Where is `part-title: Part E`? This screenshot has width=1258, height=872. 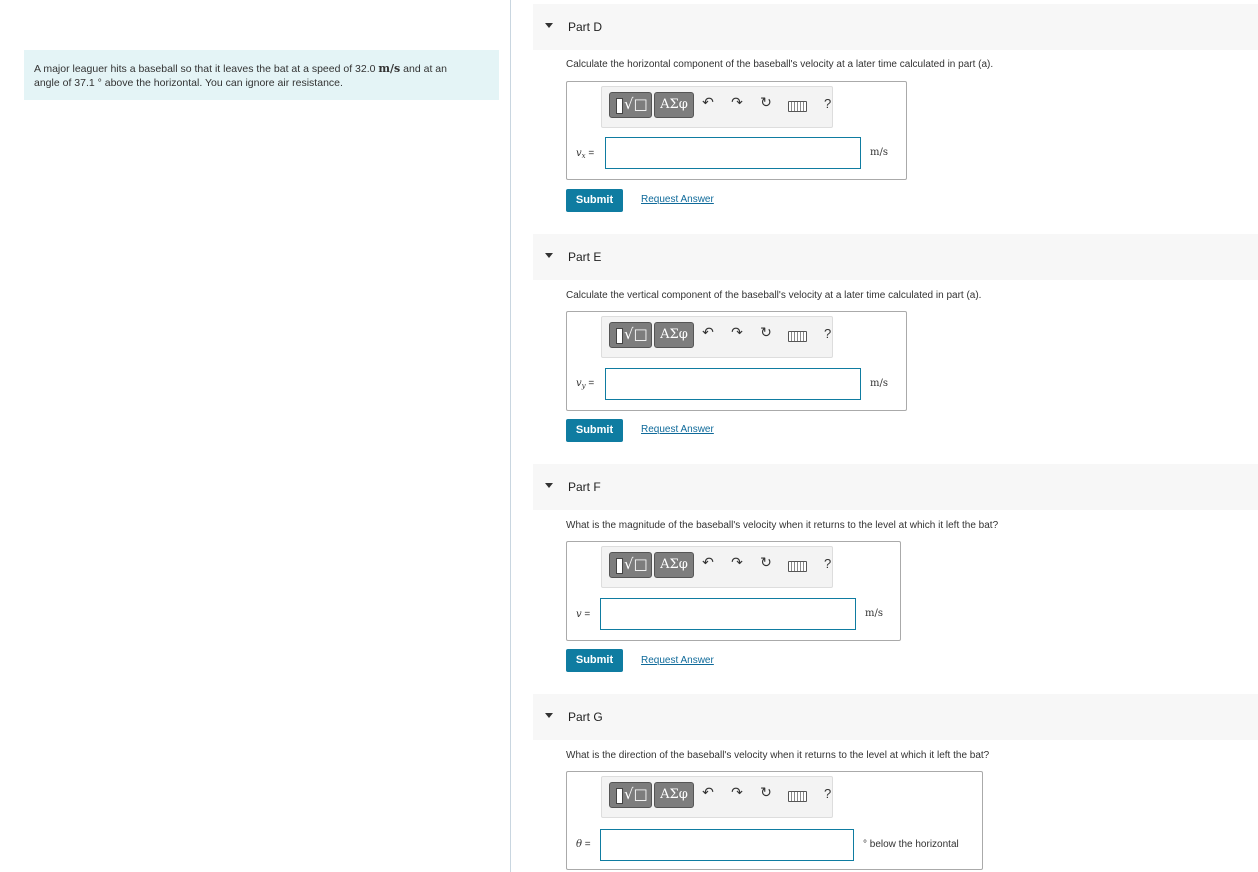 part-title: Part E is located at coordinates (585, 257).